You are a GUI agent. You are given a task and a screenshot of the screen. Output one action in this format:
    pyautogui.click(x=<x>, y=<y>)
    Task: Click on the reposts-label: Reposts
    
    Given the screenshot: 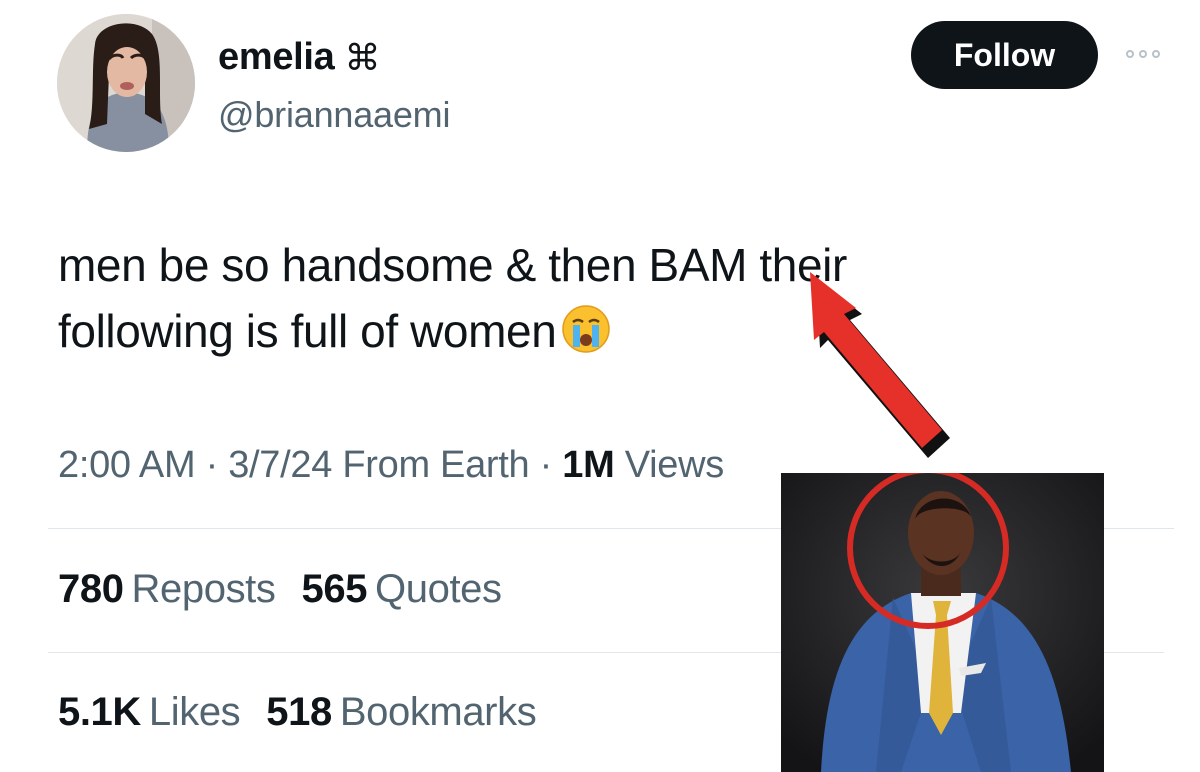 What is the action you would take?
    pyautogui.click(x=203, y=589)
    